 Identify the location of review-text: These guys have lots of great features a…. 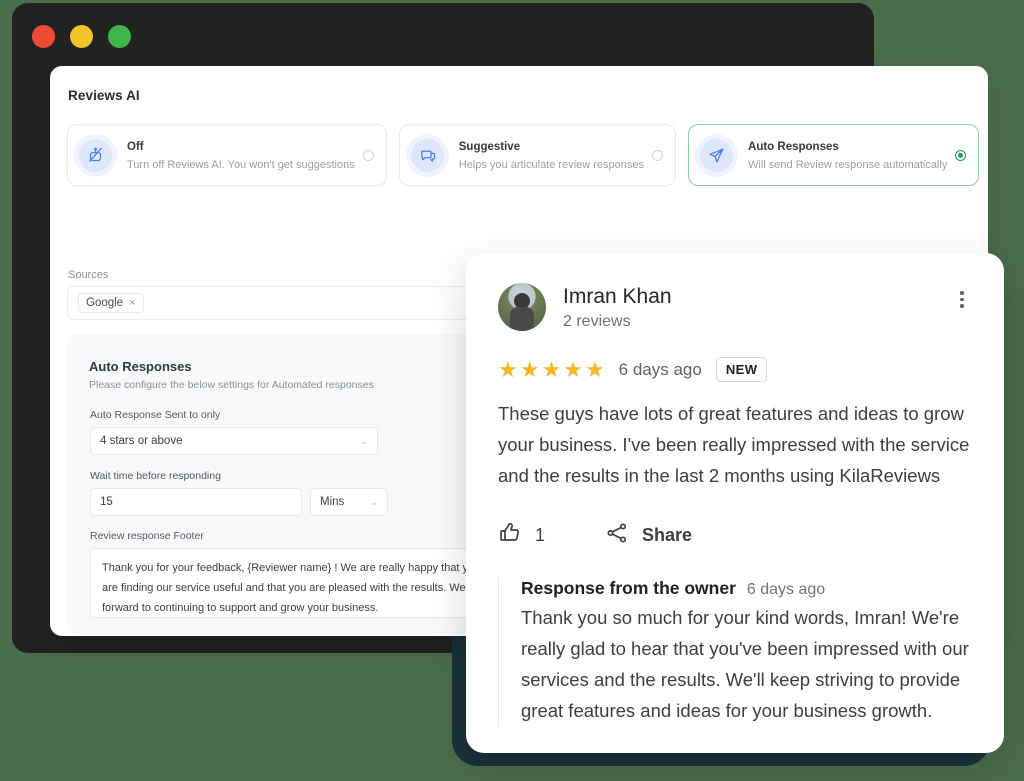
(734, 444).